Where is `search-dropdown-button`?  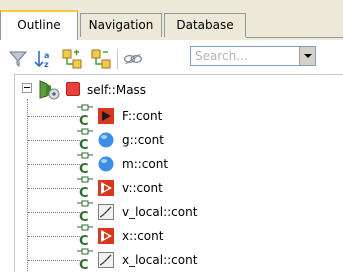
search-dropdown-button is located at coordinates (307, 56).